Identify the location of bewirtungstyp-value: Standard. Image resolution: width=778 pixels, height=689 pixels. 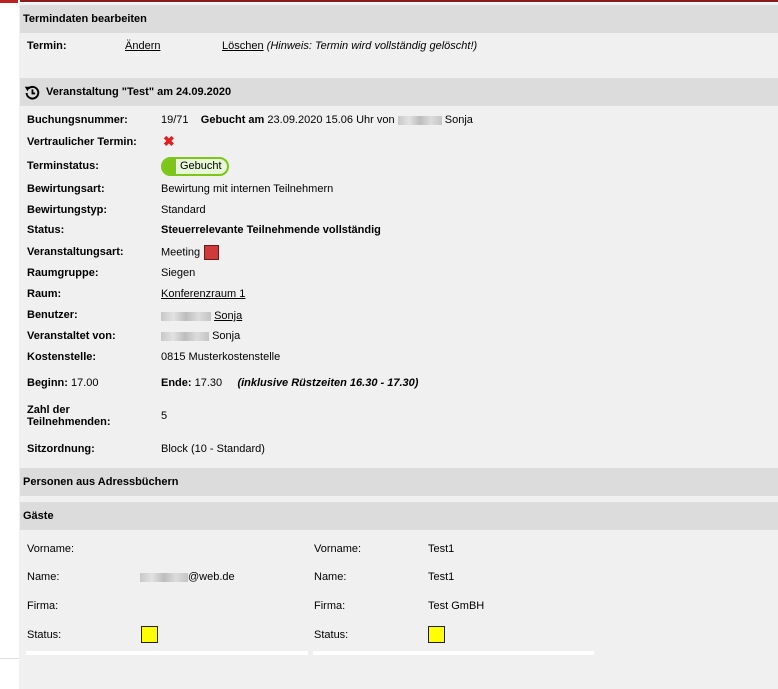
(183, 210).